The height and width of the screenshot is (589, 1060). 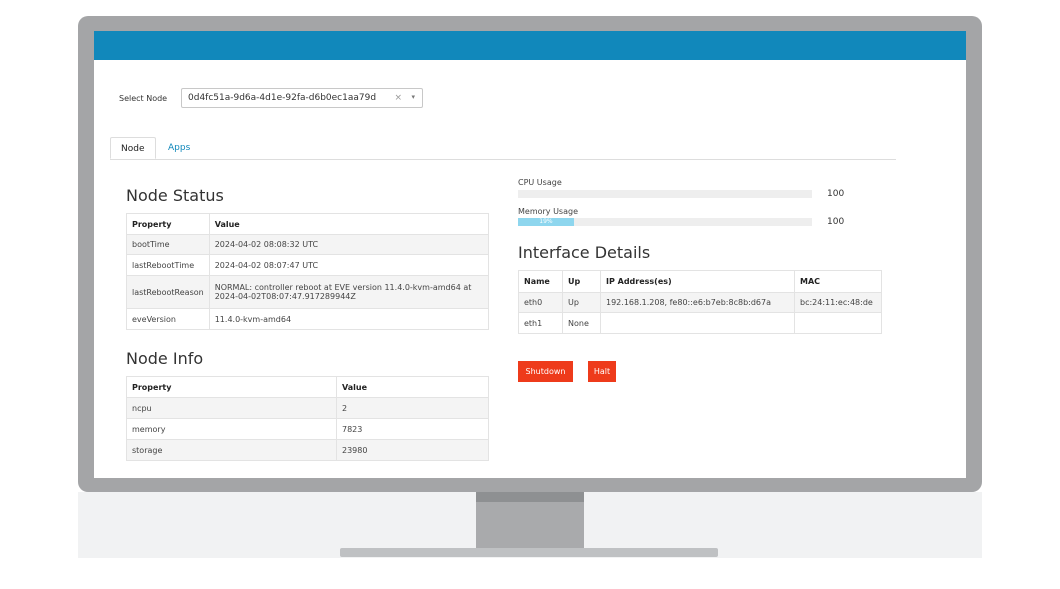 I want to click on table-header-row: Name Up IP Address(es) MAC, so click(x=700, y=281).